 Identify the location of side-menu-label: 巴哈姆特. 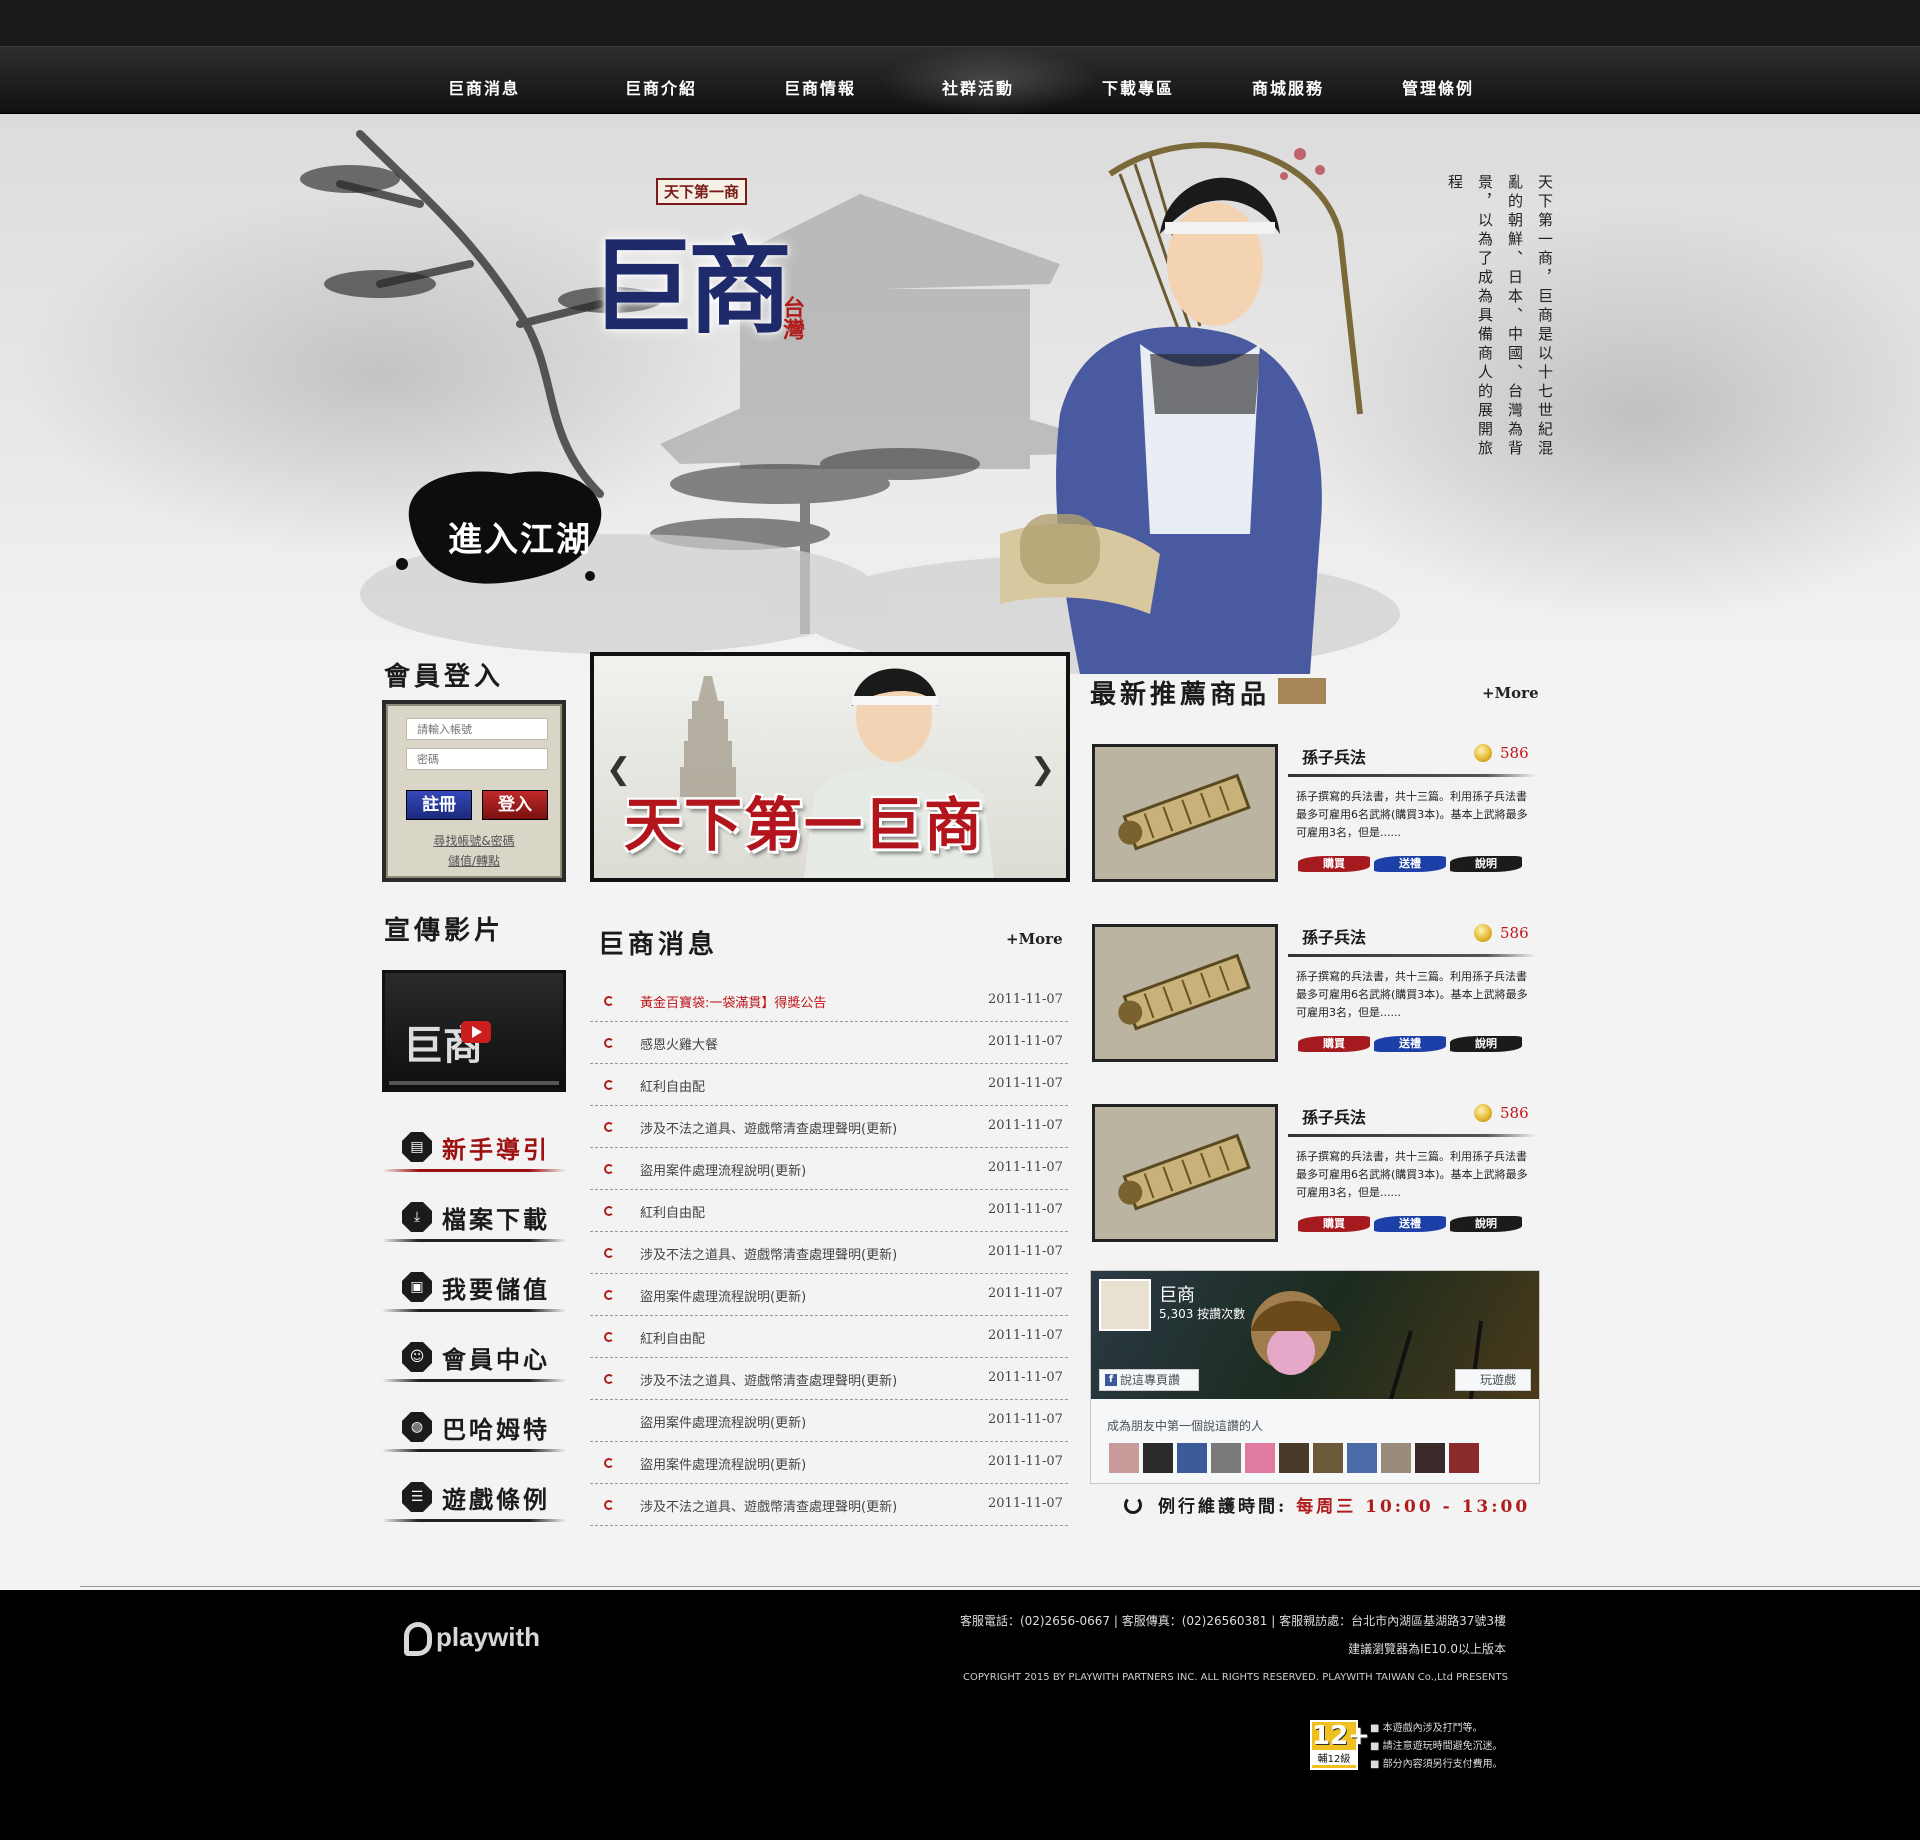
(496, 1429).